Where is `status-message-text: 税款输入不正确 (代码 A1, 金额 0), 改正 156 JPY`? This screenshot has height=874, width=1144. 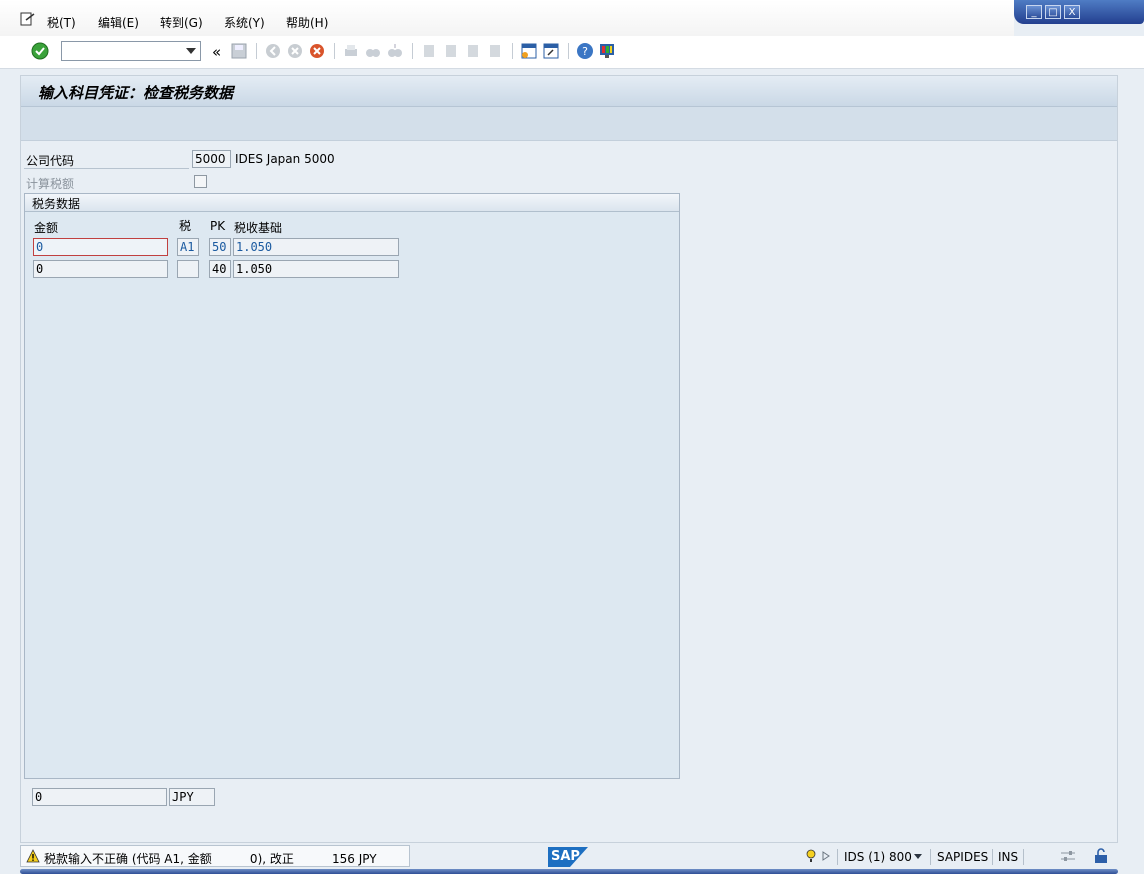
status-message-text: 税款输入不正确 (代码 A1, 金额 0), 改正 156 JPY is located at coordinates (210, 859).